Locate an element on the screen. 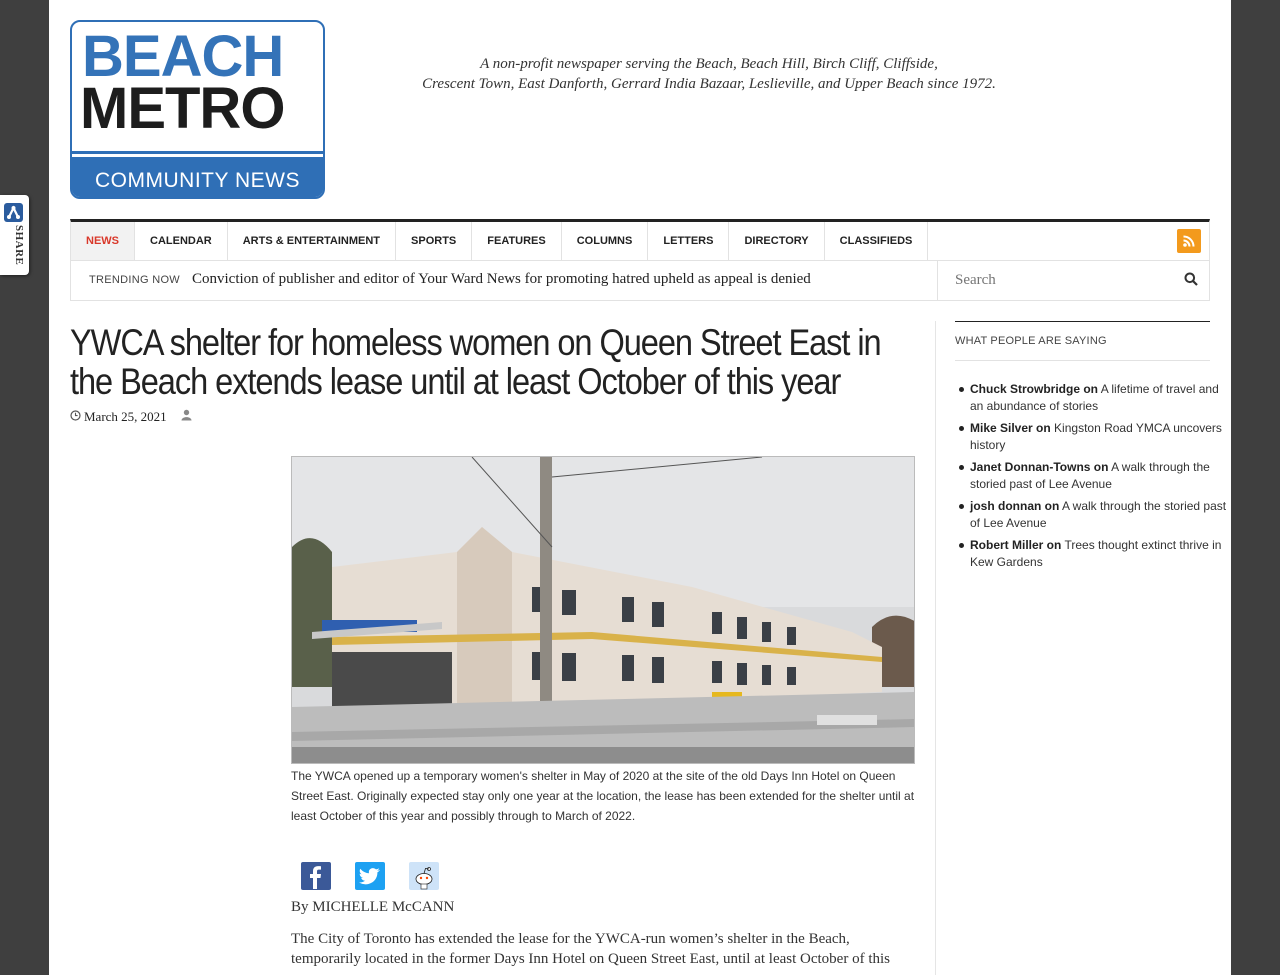  column-divider is located at coordinates (935, 648).